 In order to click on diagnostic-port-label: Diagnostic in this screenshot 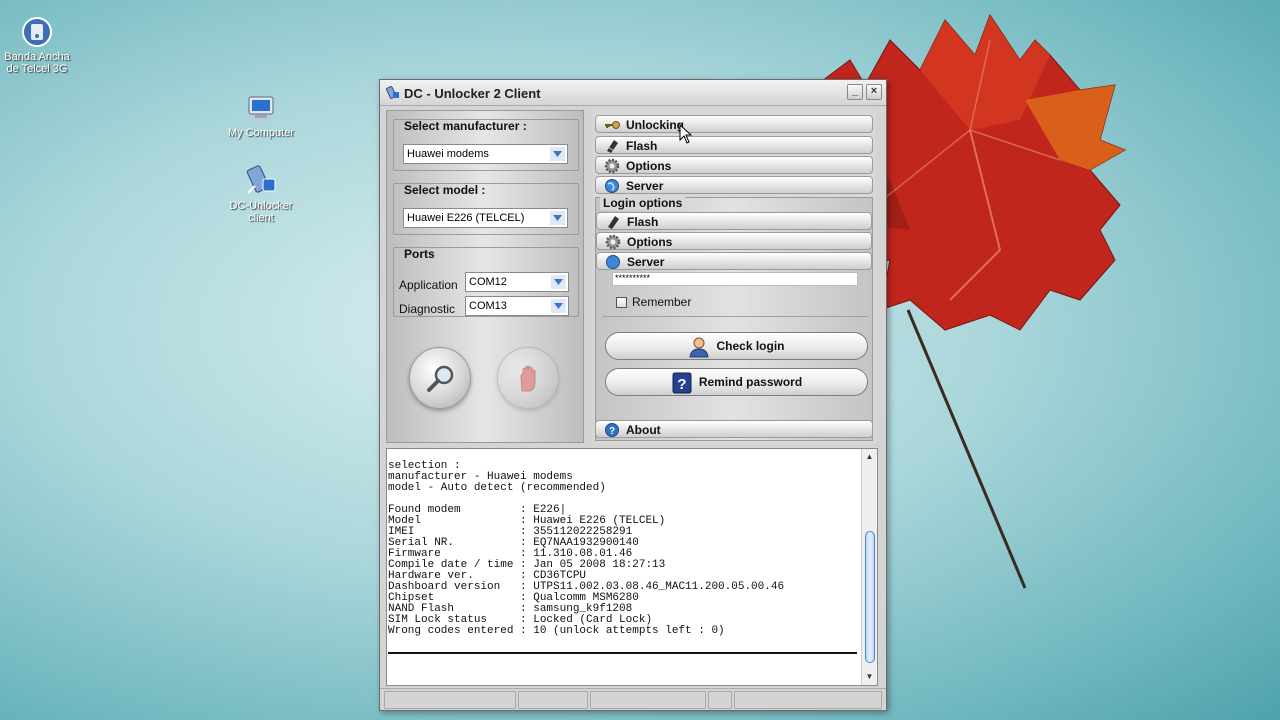, I will do `click(427, 309)`.